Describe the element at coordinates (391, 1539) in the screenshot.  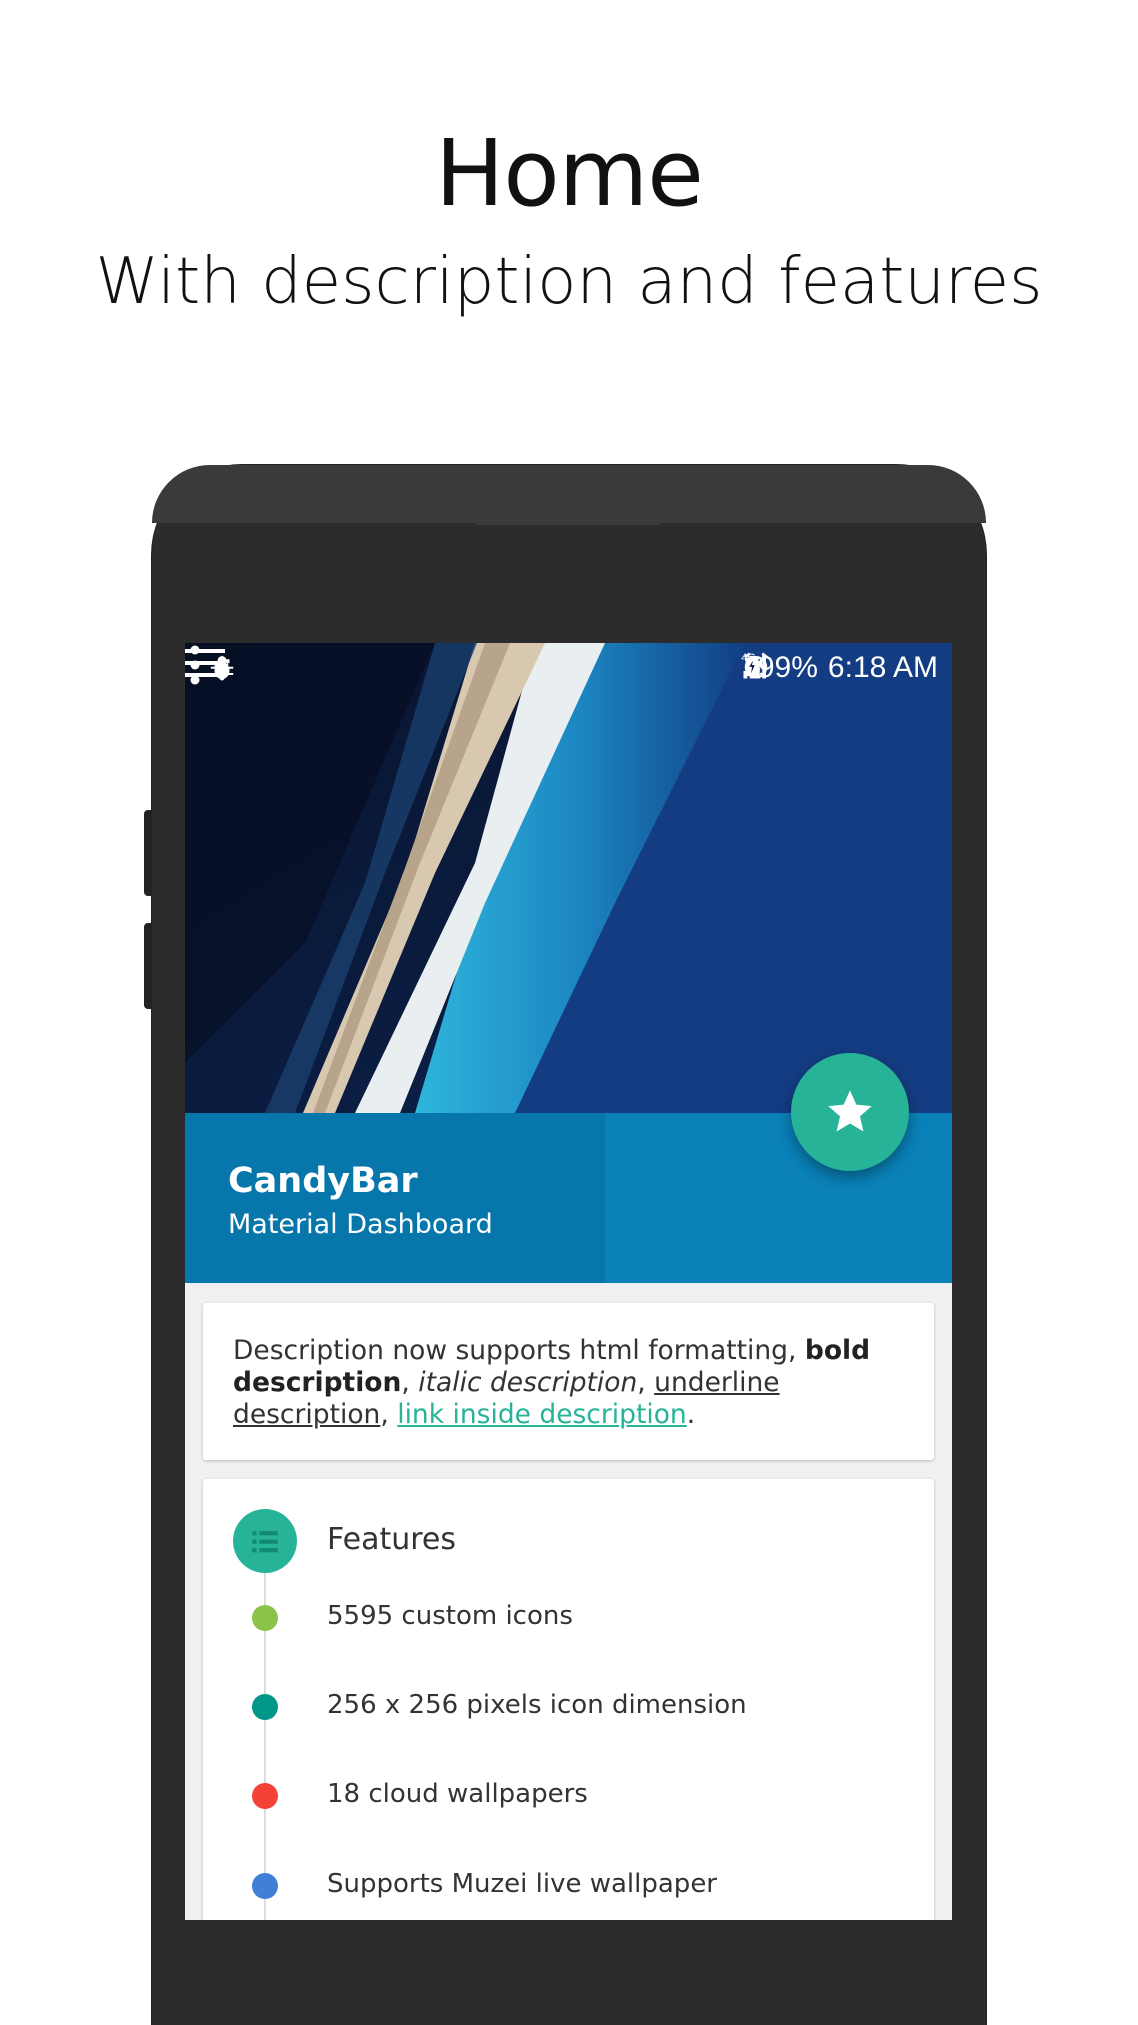
I see `features-title: Features` at that location.